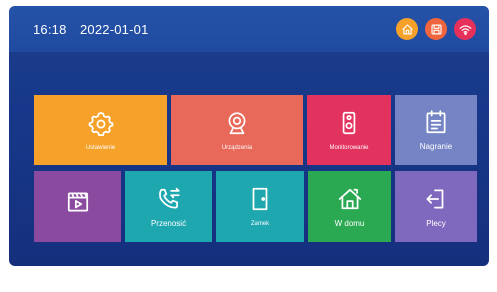 The height and width of the screenshot is (292, 497). Describe the element at coordinates (77, 202) in the screenshot. I see `video-clapper-icon` at that location.